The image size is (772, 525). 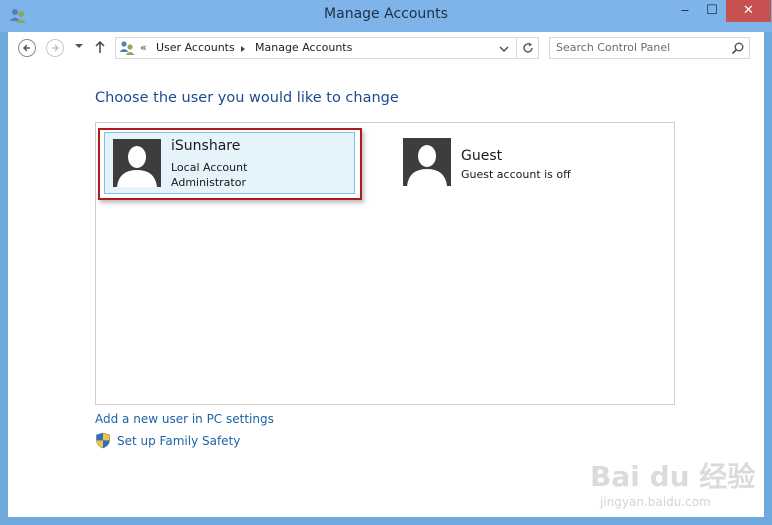 I want to click on account-name: Guest, so click(x=482, y=156).